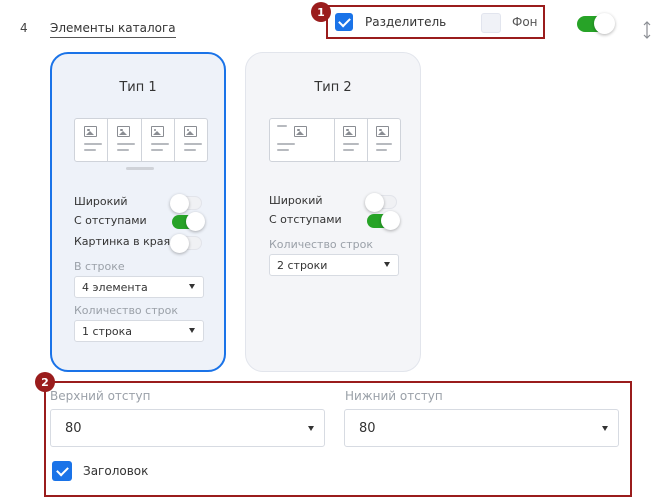 The width and height of the screenshot is (666, 503). What do you see at coordinates (406, 22) in the screenshot?
I see `divider-label: Разделитель` at bounding box center [406, 22].